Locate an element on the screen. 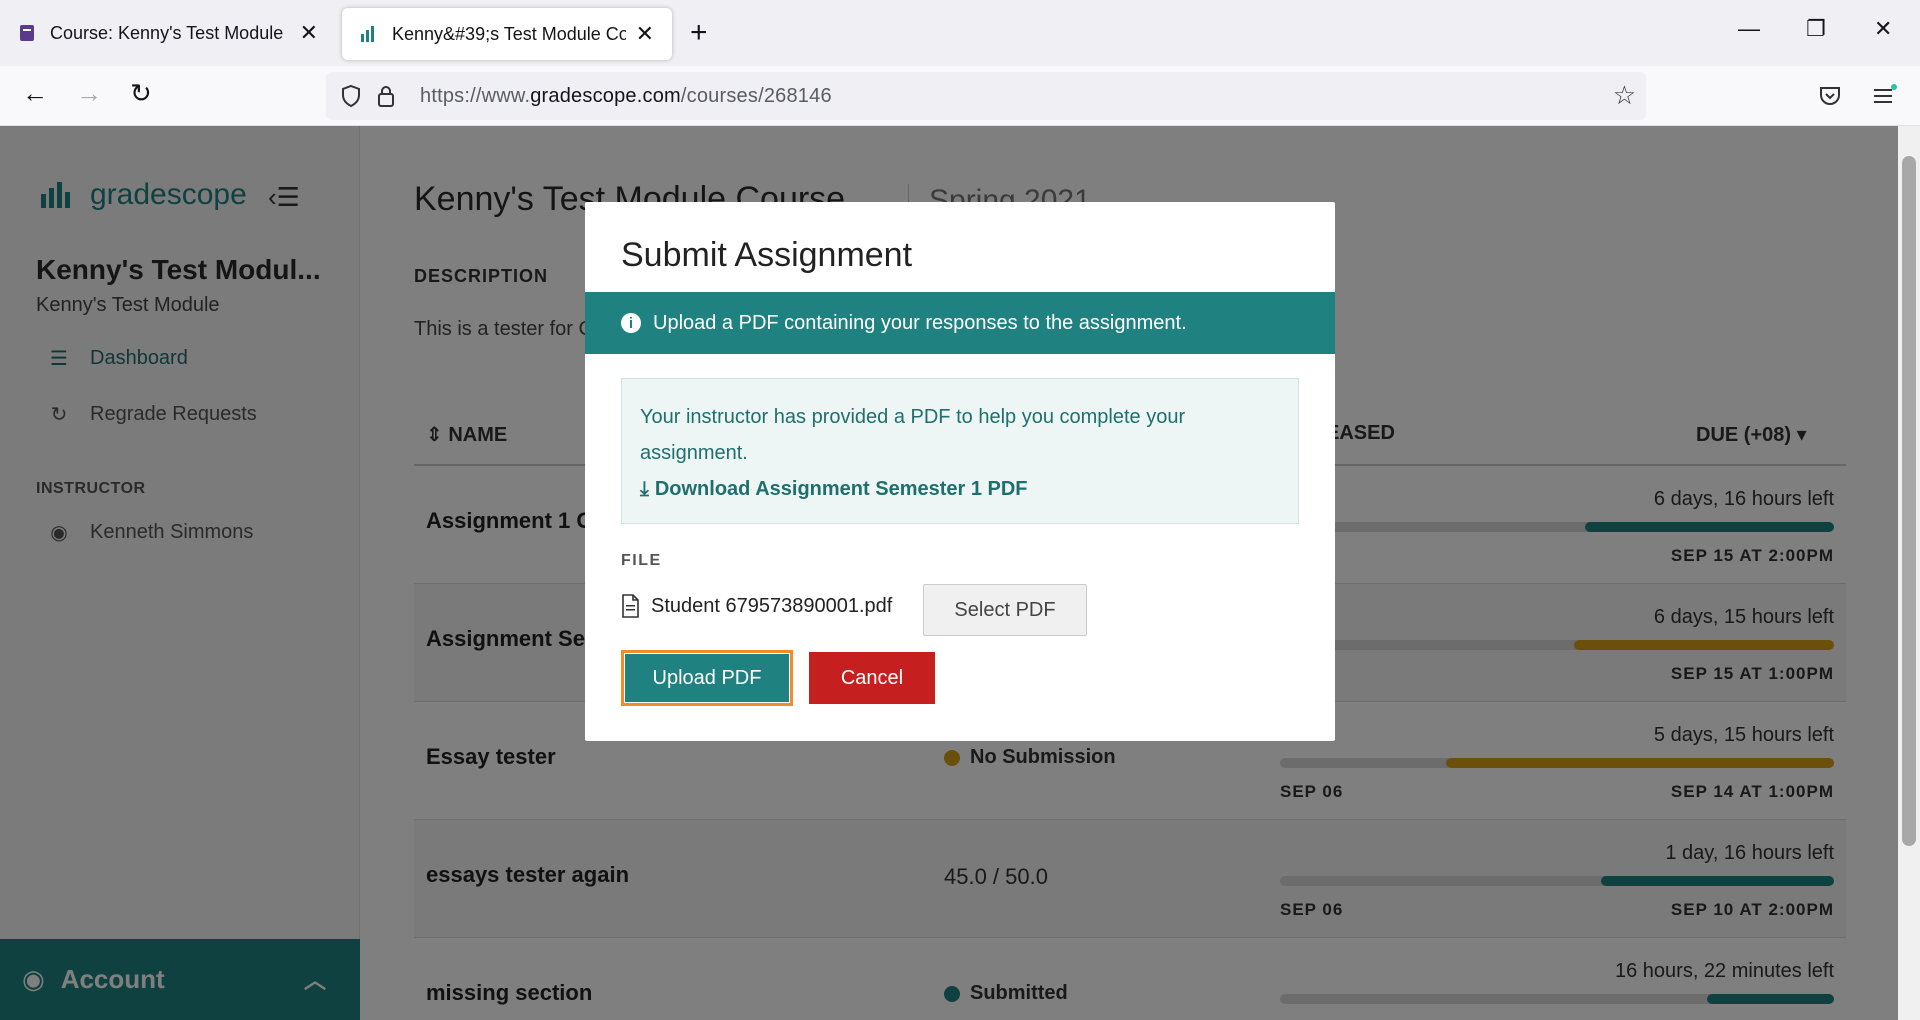 The width and height of the screenshot is (1920, 1020). new-tab-icon: + is located at coordinates (699, 33).